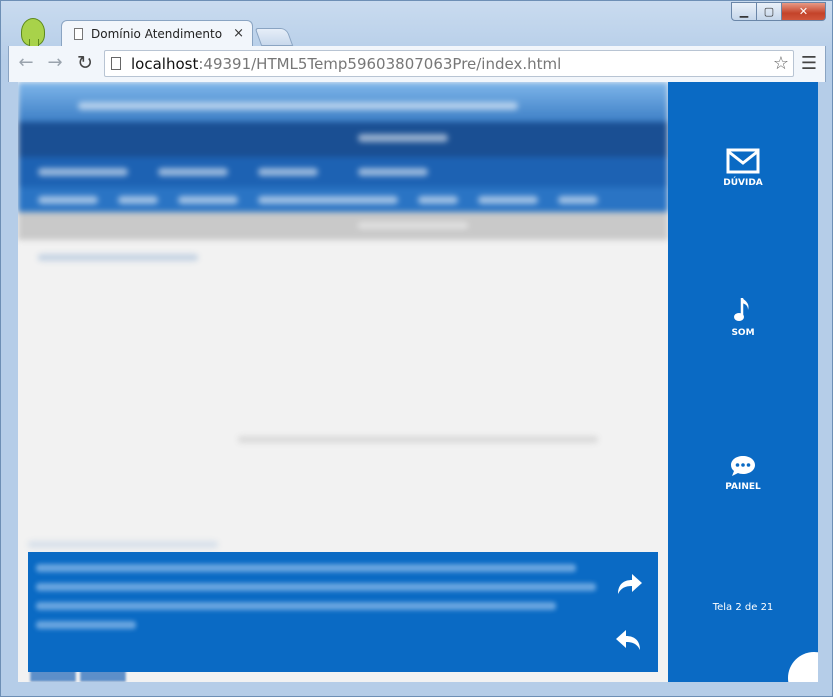 The height and width of the screenshot is (697, 833). I want to click on sidebar-item-label: PAINEL, so click(743, 487).